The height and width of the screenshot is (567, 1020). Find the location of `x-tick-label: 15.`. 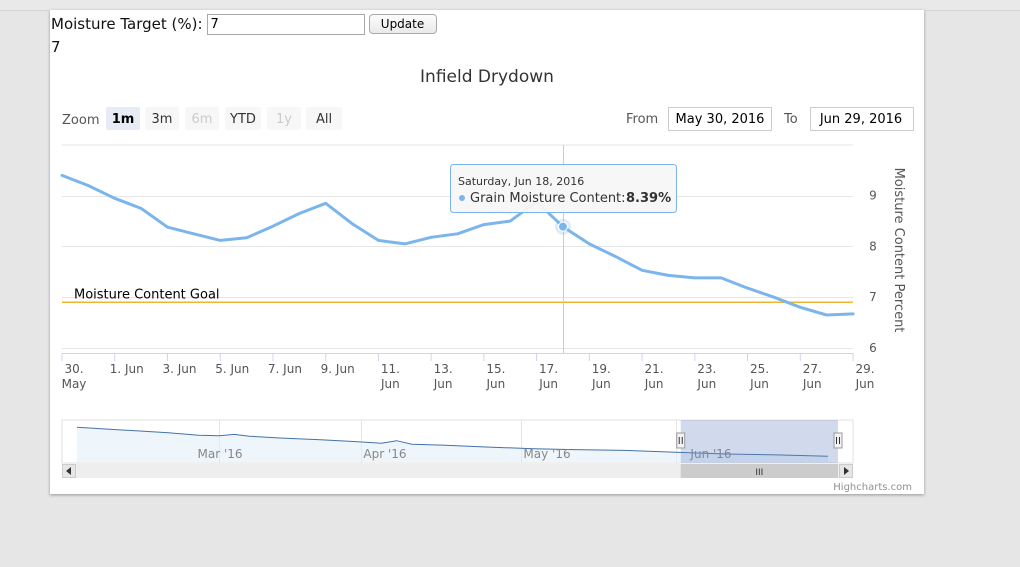

x-tick-label: 15. is located at coordinates (495, 369).